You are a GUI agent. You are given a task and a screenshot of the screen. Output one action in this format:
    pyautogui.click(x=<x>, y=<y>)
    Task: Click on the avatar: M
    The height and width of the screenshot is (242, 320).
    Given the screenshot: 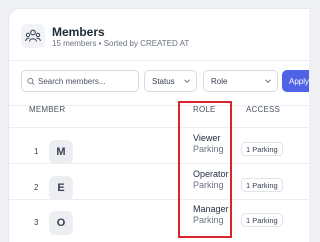 What is the action you would take?
    pyautogui.click(x=61, y=152)
    